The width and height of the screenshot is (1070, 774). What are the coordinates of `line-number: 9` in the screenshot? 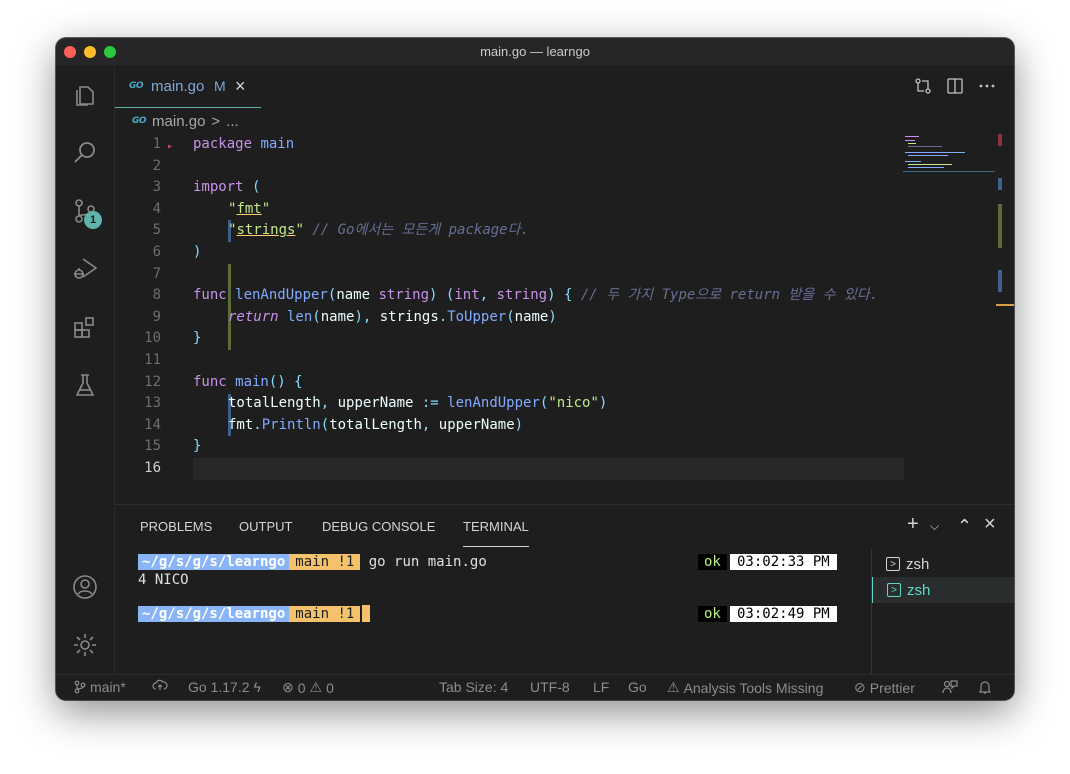 It's located at (156, 316).